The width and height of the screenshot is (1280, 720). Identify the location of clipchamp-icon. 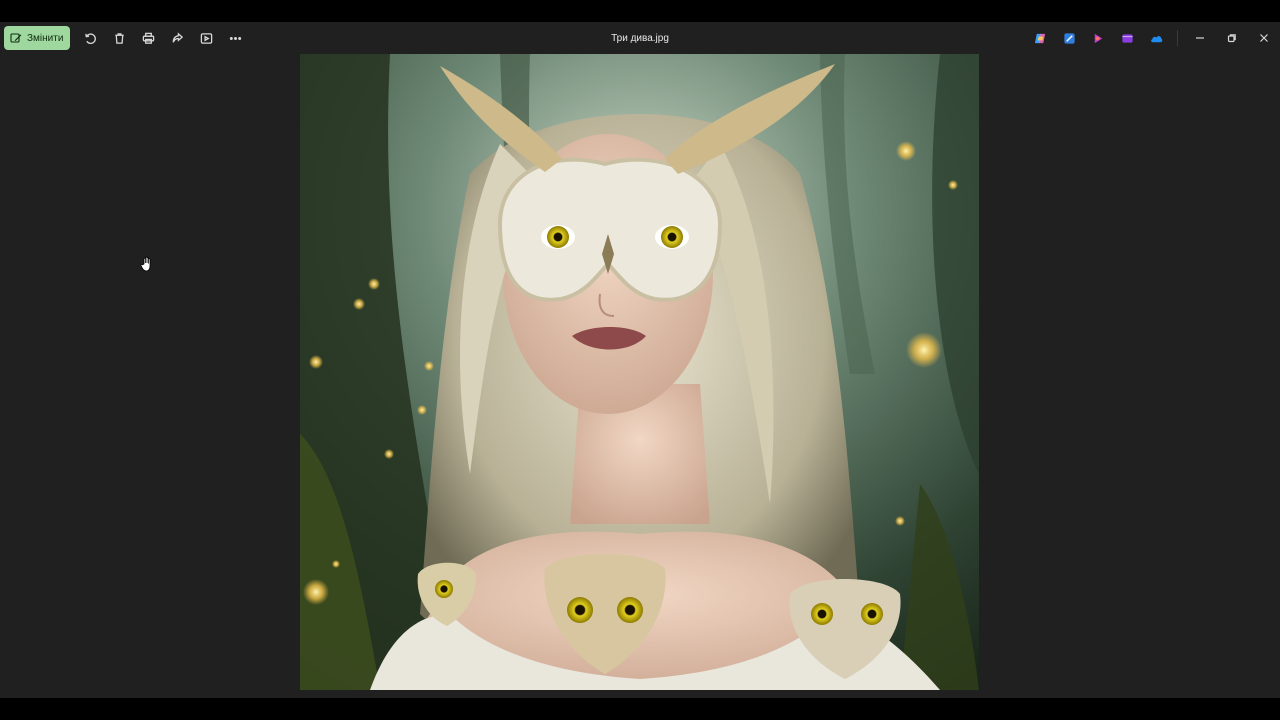
(1098, 38).